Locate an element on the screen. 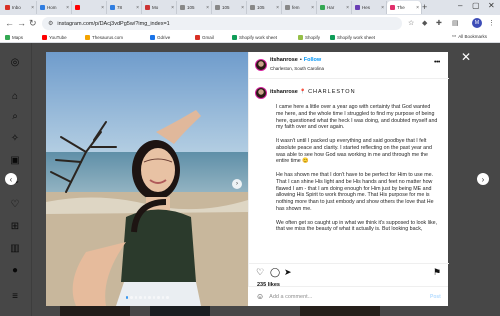 The height and width of the screenshot is (316, 500). tab-label: Hom is located at coordinates (52, 7).